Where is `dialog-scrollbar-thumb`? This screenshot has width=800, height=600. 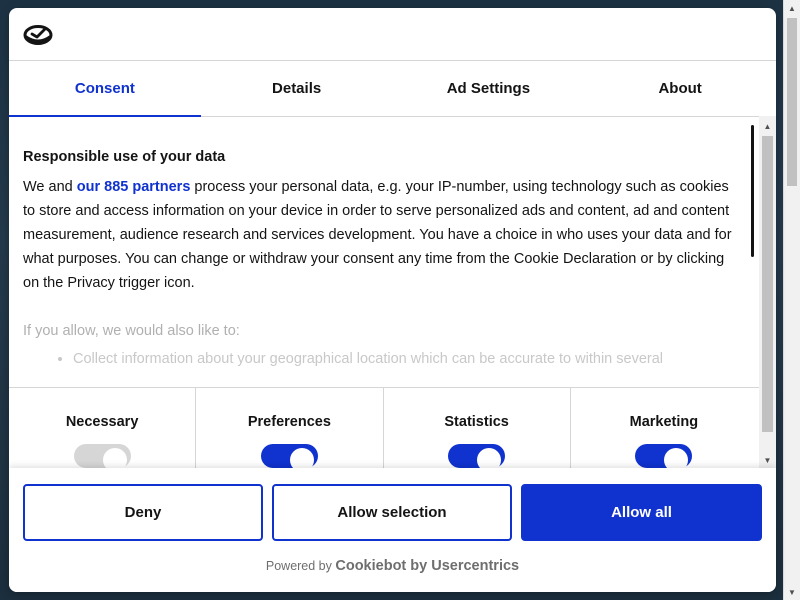 dialog-scrollbar-thumb is located at coordinates (767, 284).